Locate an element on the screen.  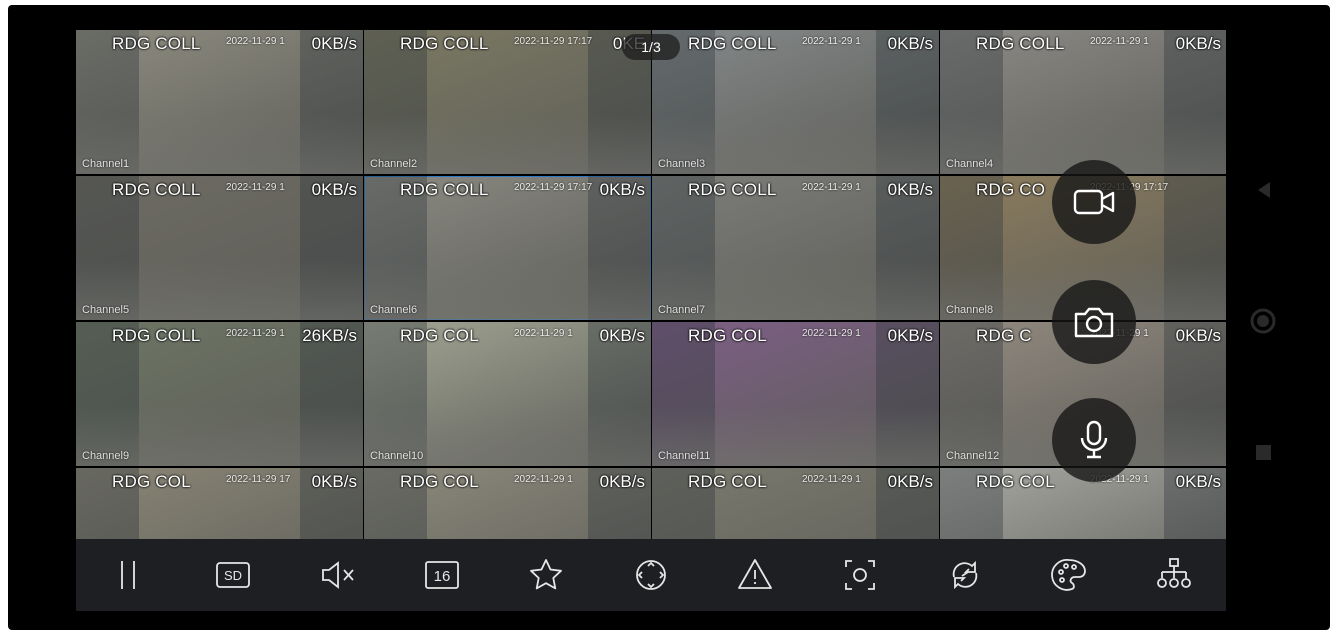
alarm-warning-icon is located at coordinates (755, 574).